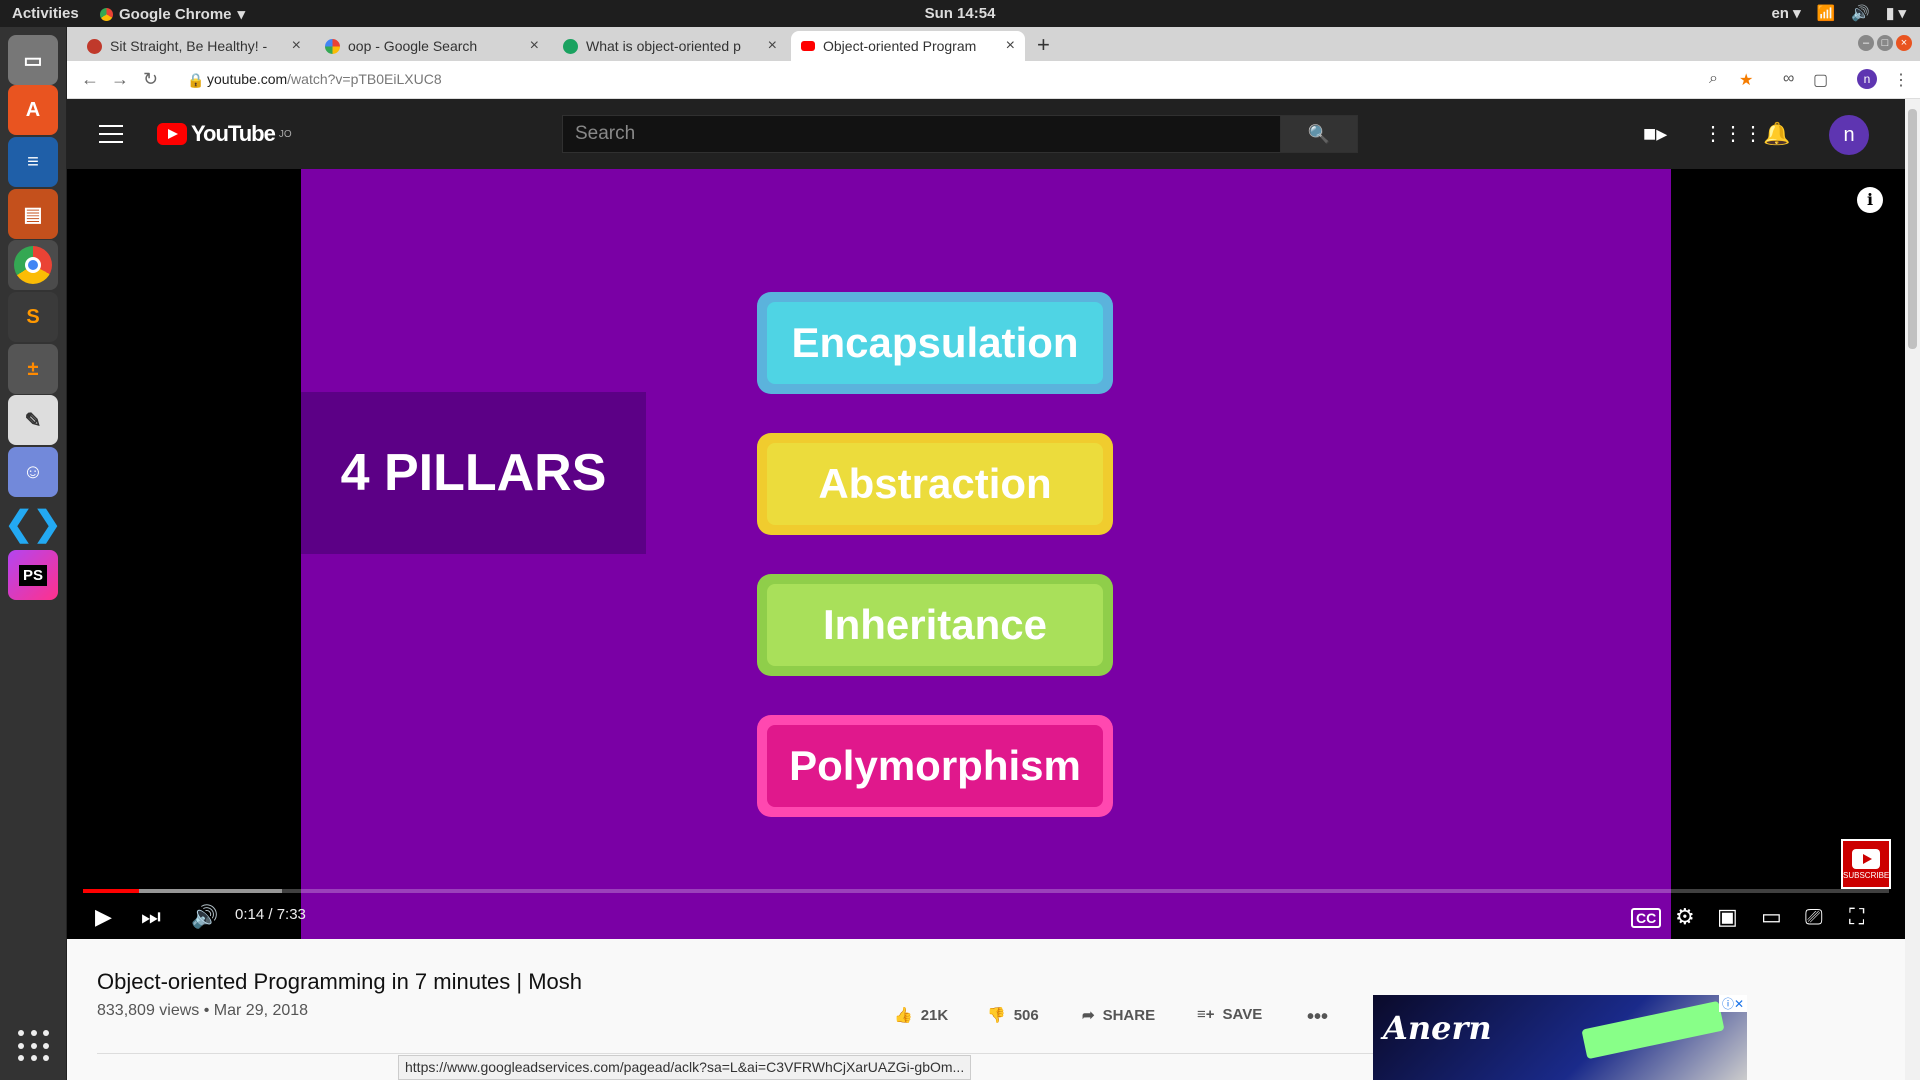 Image resolution: width=1920 pixels, height=1080 pixels. What do you see at coordinates (1560, 1037) in the screenshot?
I see `ad-banner: Anern ⓘ✕` at bounding box center [1560, 1037].